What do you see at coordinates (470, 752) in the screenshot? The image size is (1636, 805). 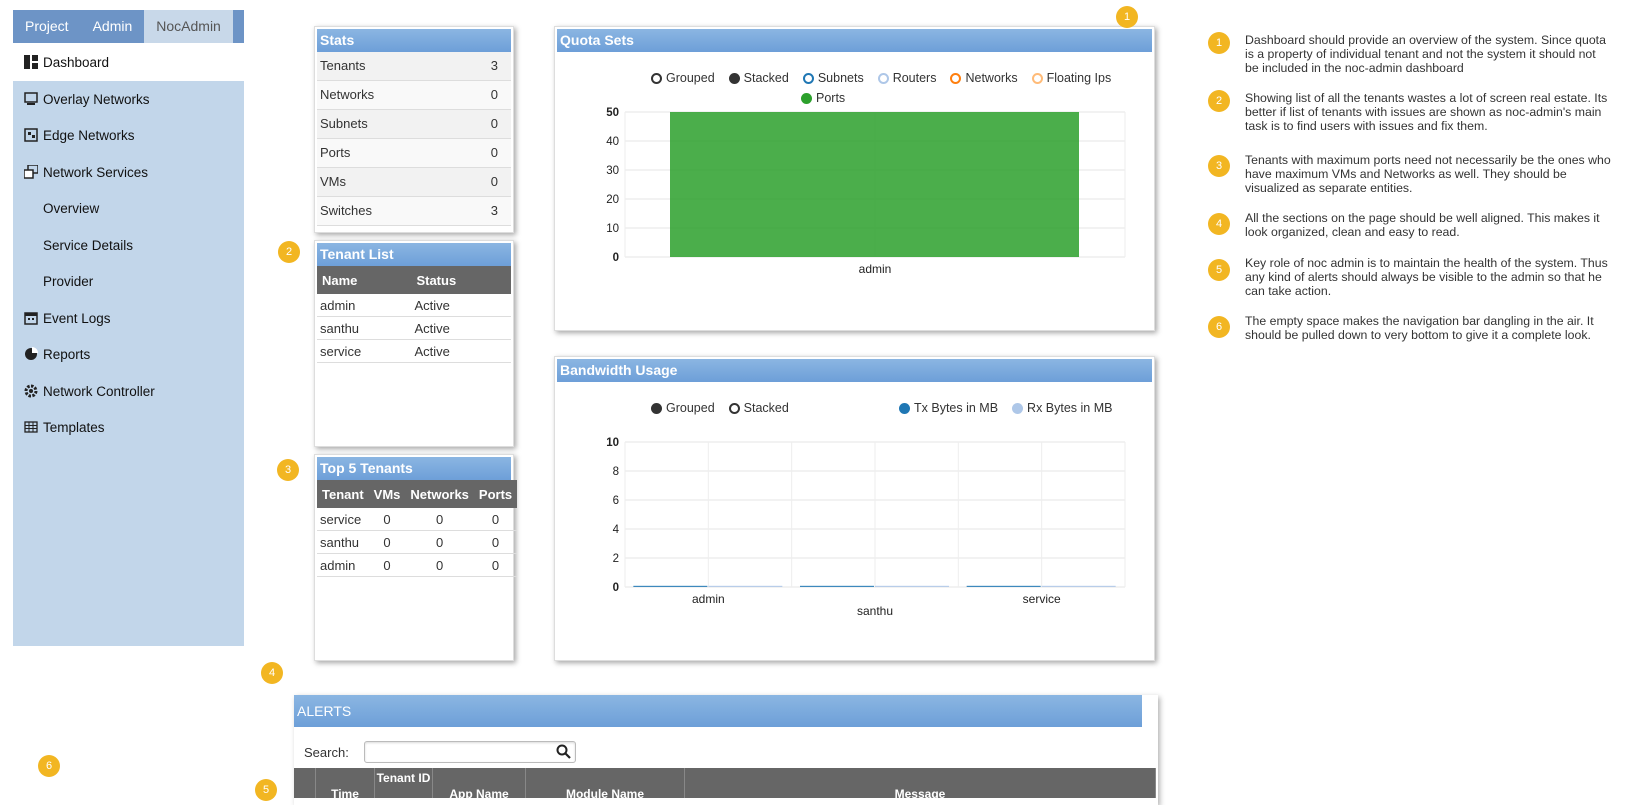 I see `search-input` at bounding box center [470, 752].